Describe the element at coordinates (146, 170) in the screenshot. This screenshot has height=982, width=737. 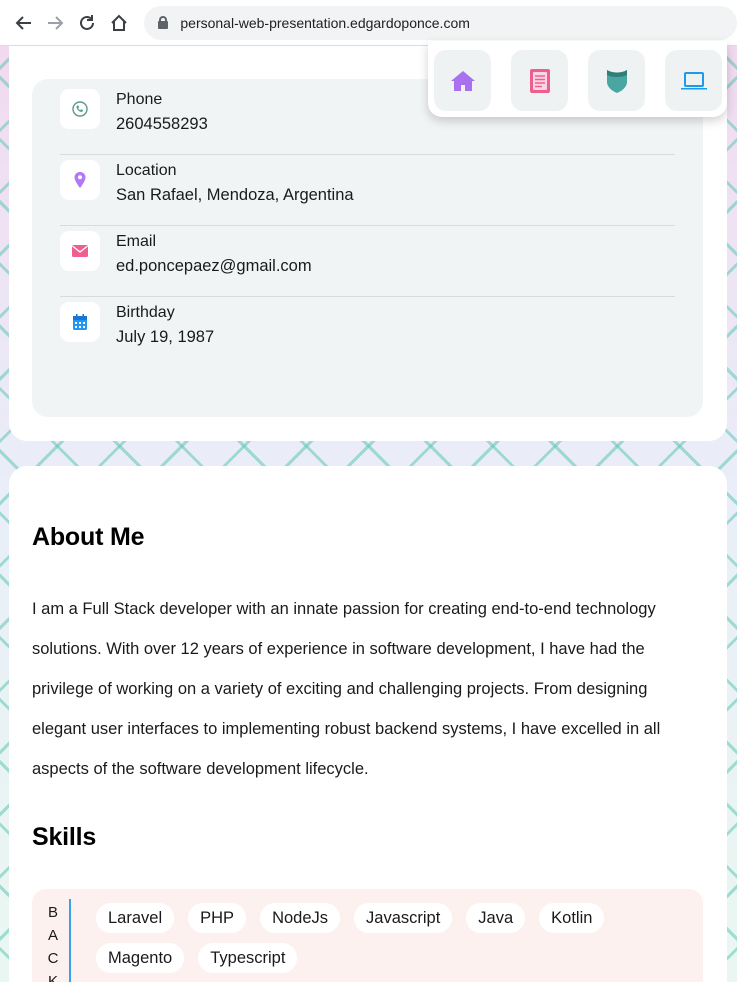
I see `contact-label: Location` at that location.